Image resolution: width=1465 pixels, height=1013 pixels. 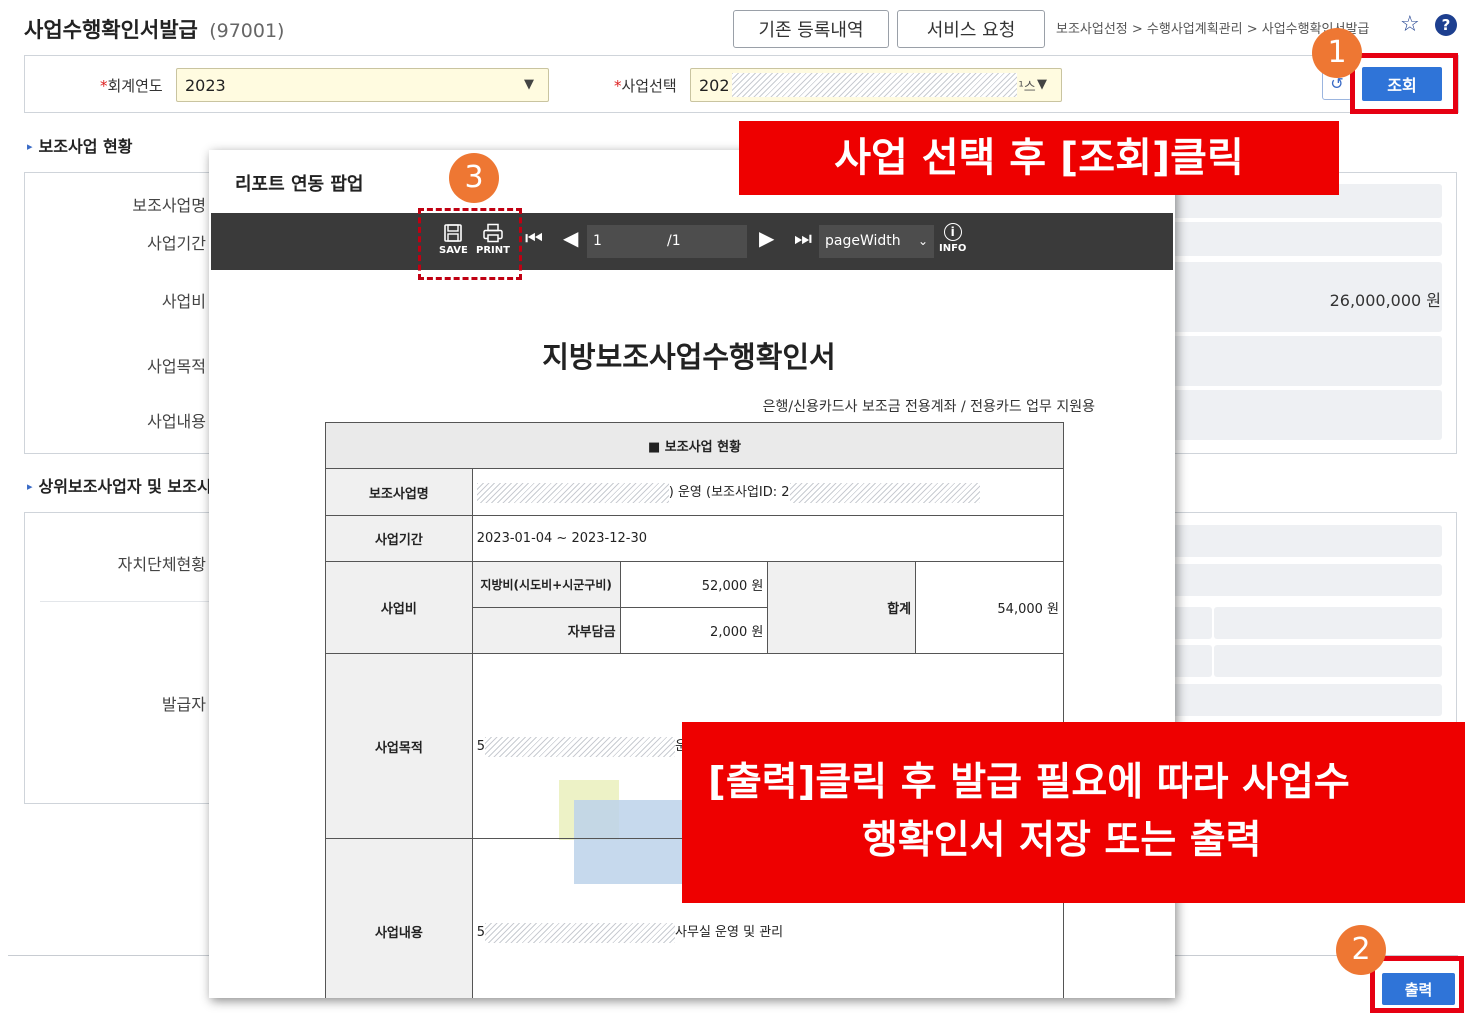 I want to click on sum-label: 합계, so click(x=842, y=607).